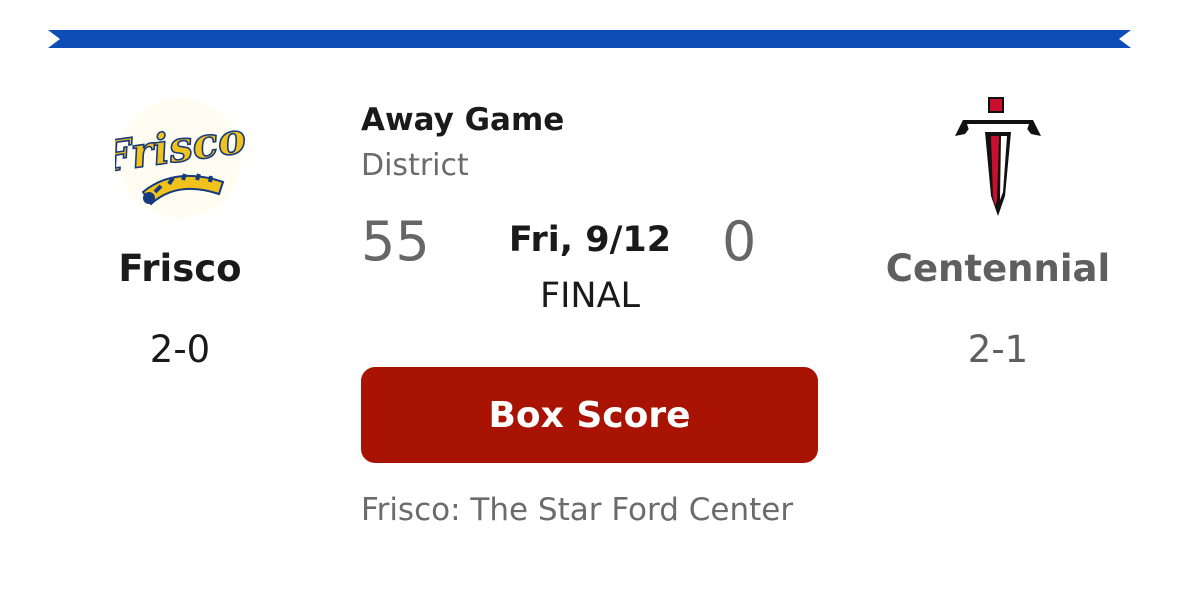 The image size is (1179, 600). What do you see at coordinates (590, 296) in the screenshot?
I see `game-status: FINAL` at bounding box center [590, 296].